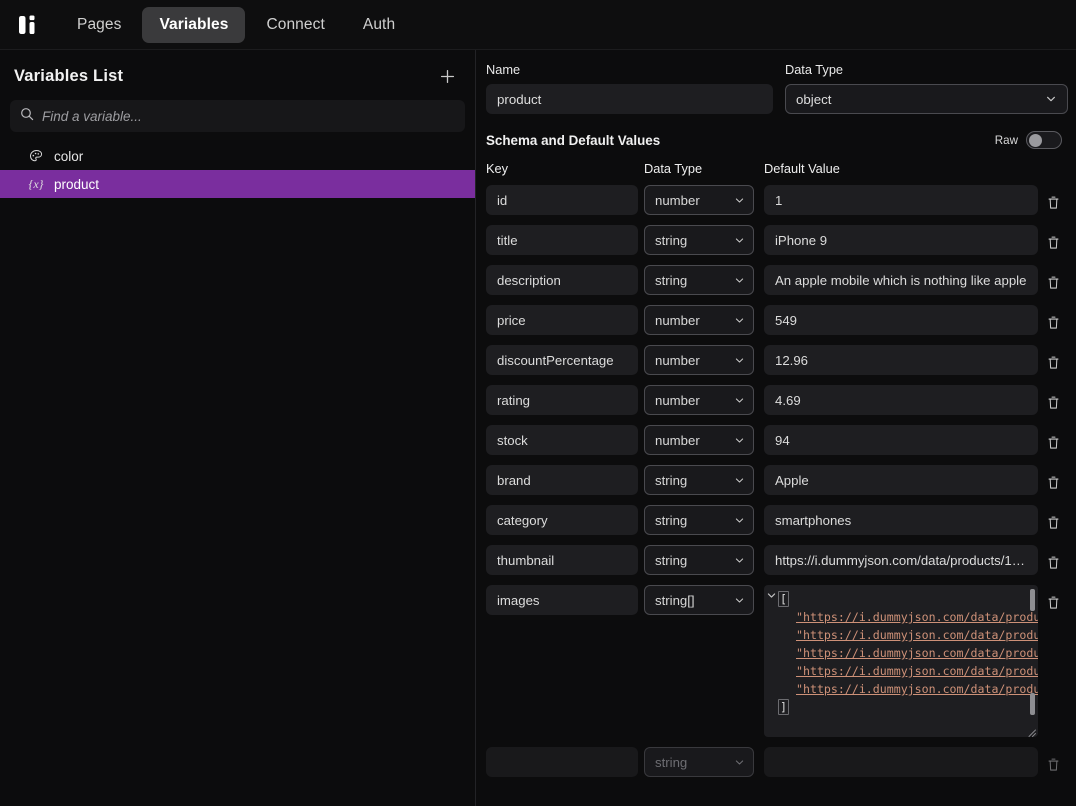 The width and height of the screenshot is (1076, 806). I want to click on code-fold-gutter, so click(771, 661).